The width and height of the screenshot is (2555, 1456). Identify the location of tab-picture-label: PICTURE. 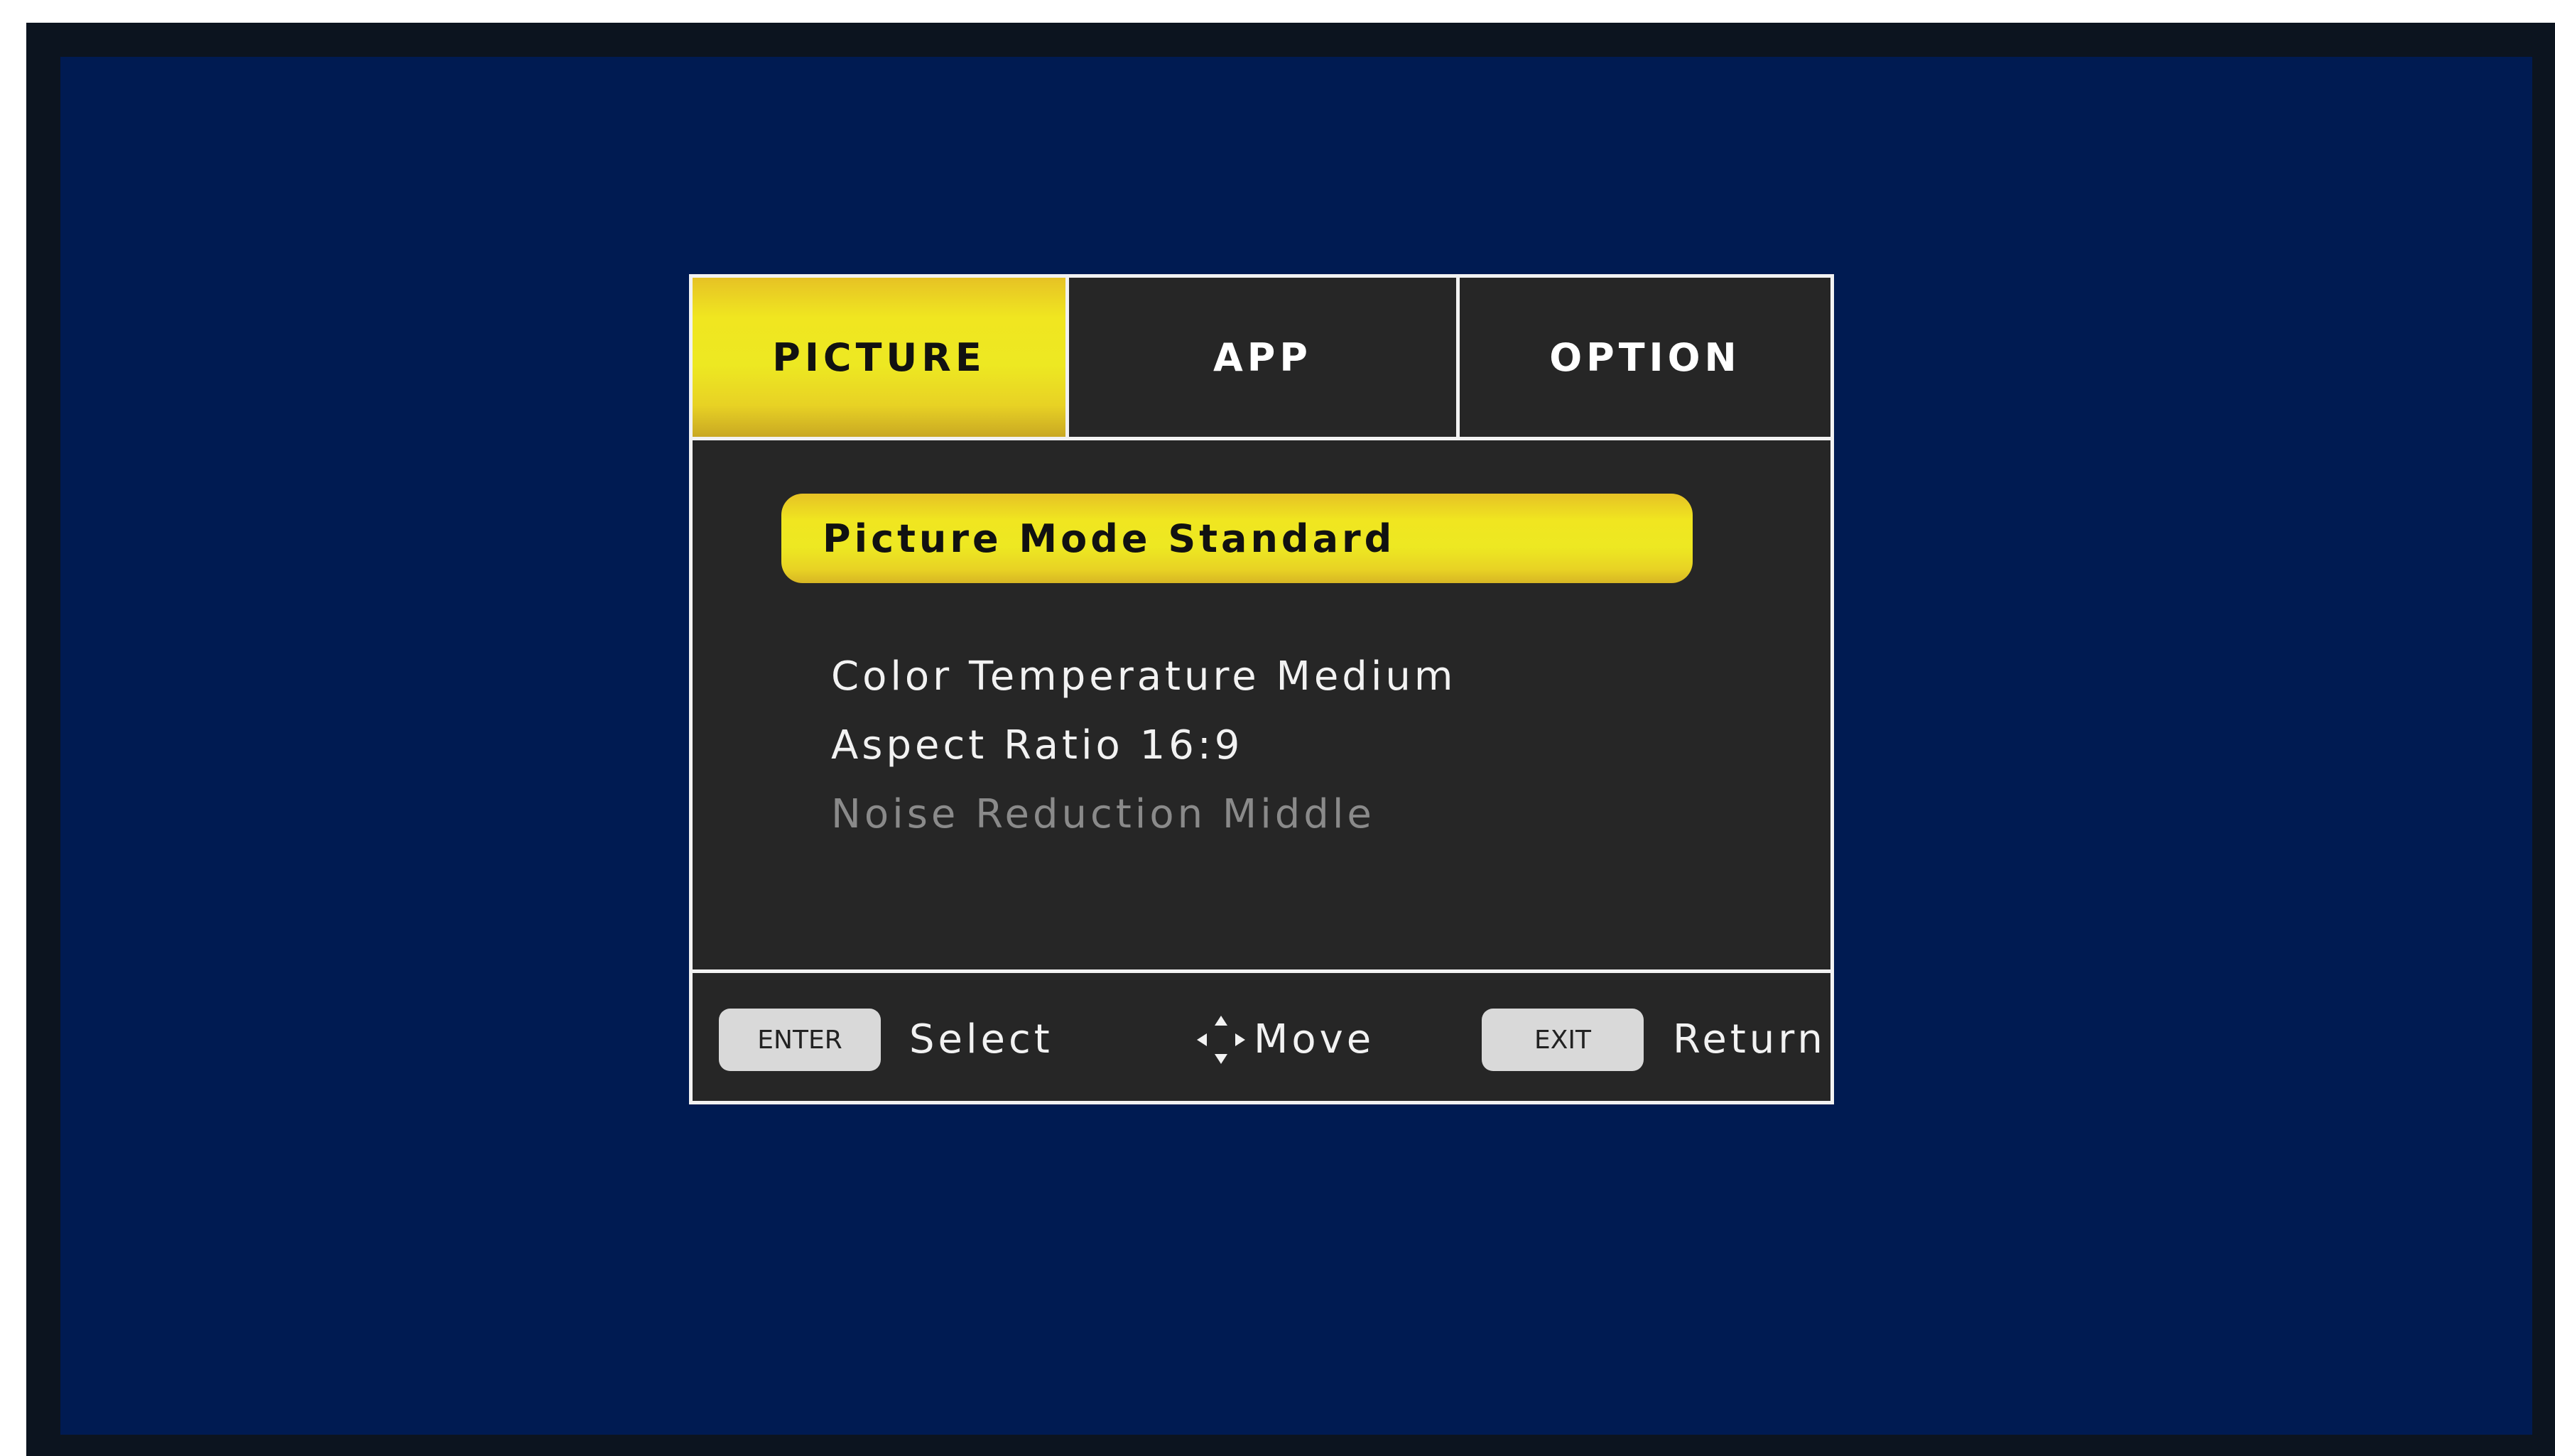
(879, 357).